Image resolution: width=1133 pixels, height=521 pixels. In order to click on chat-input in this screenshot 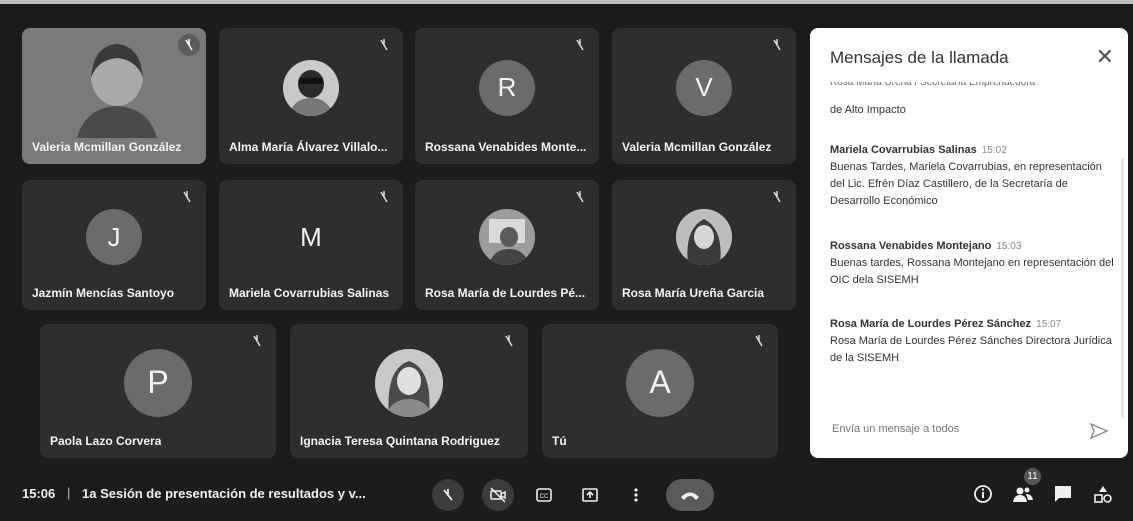, I will do `click(952, 429)`.